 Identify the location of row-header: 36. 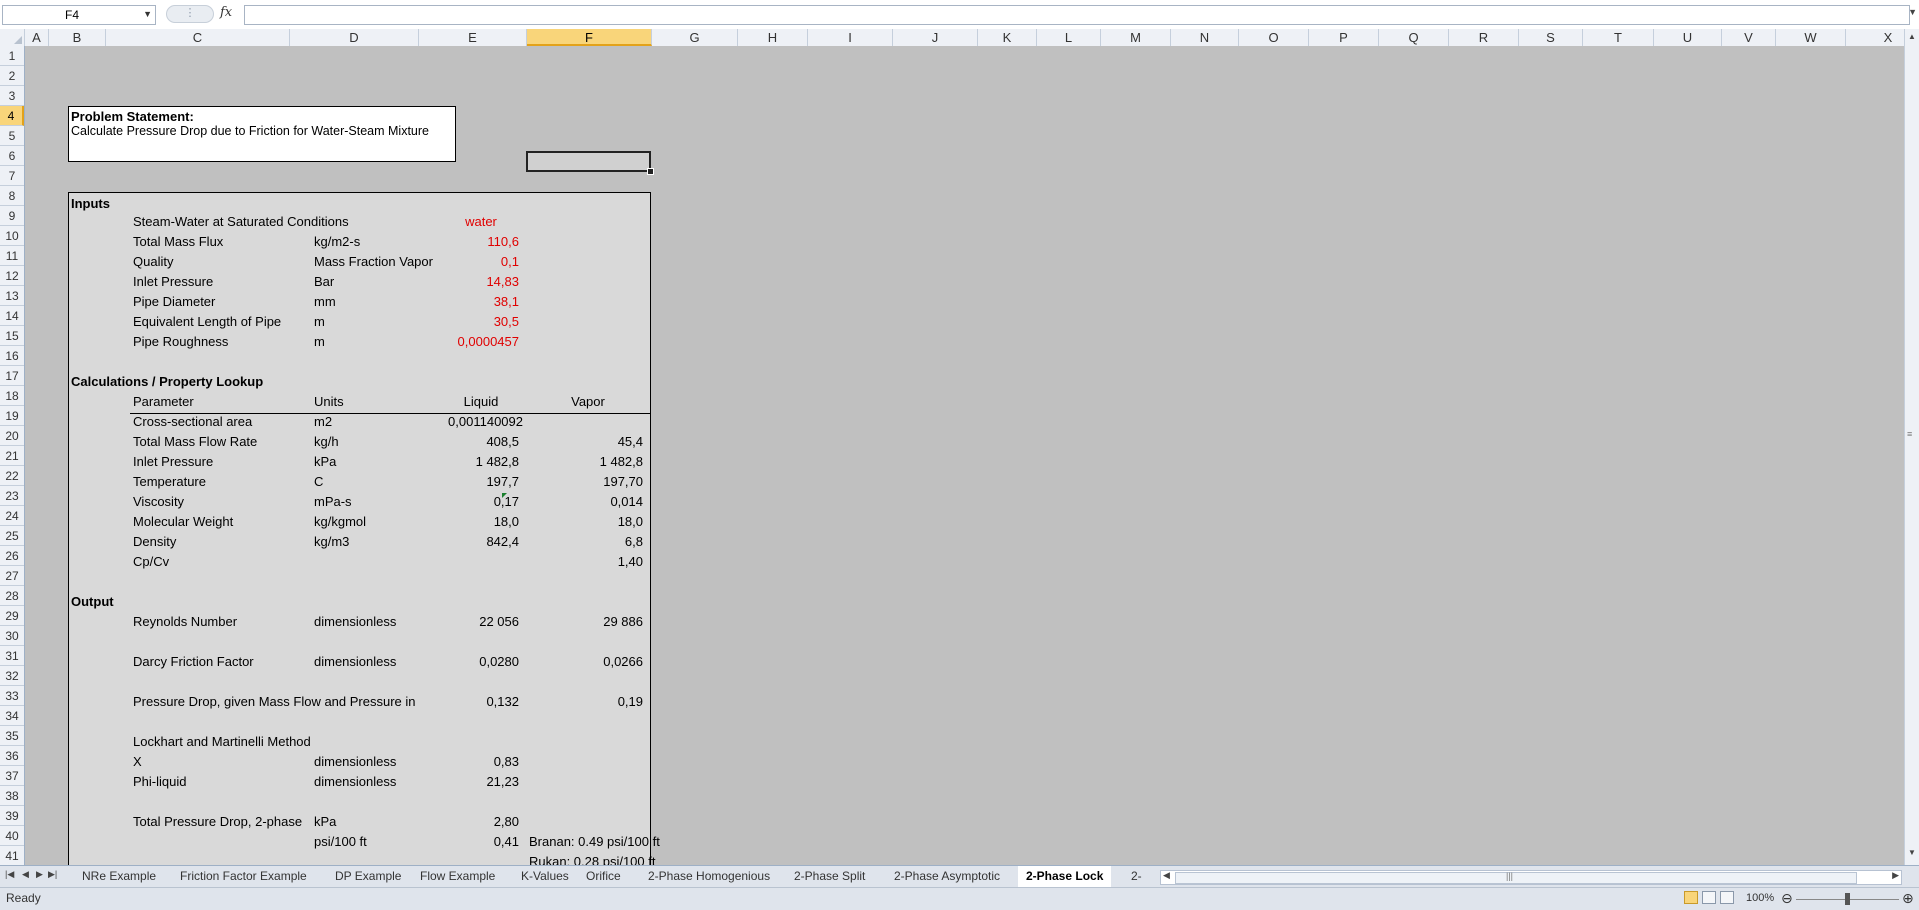
(12, 756).